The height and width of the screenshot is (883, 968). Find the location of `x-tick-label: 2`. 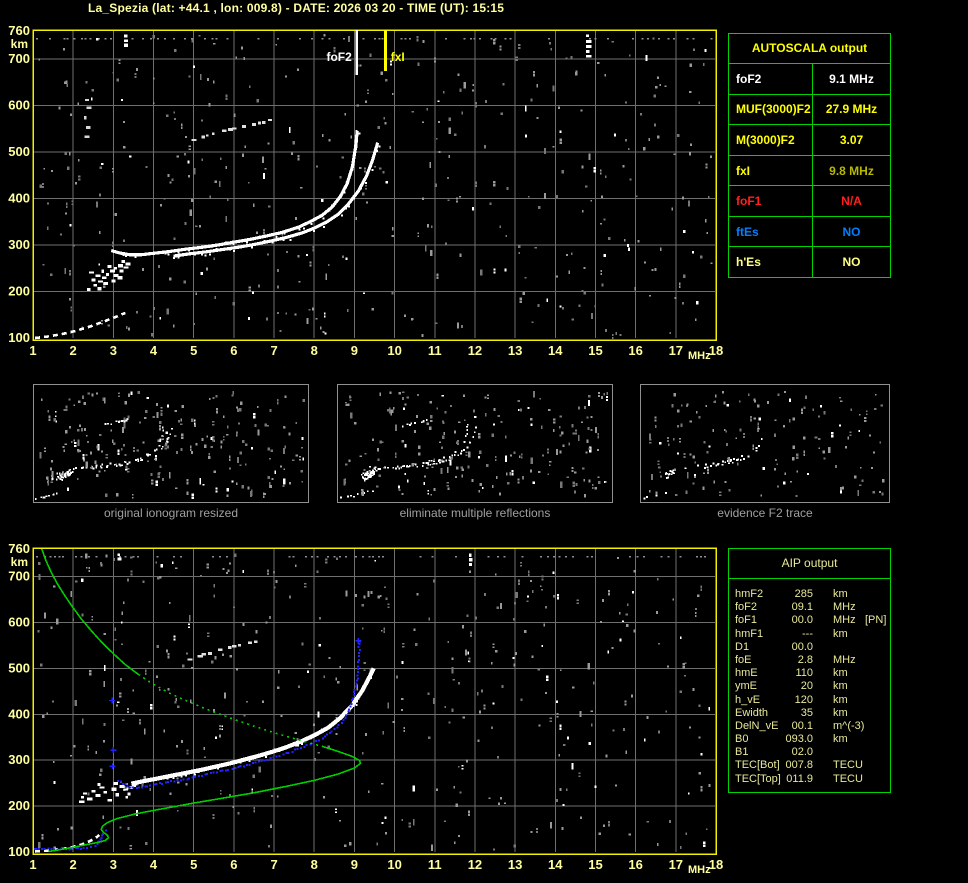

x-tick-label: 2 is located at coordinates (73, 864).